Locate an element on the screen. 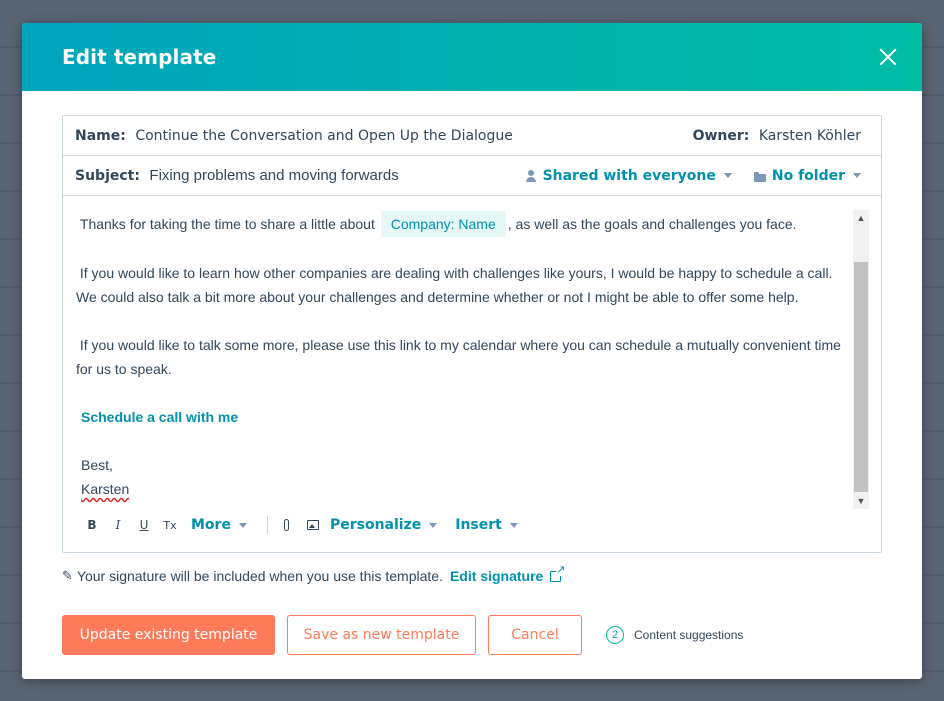 The height and width of the screenshot is (701, 944). image-icon is located at coordinates (313, 525).